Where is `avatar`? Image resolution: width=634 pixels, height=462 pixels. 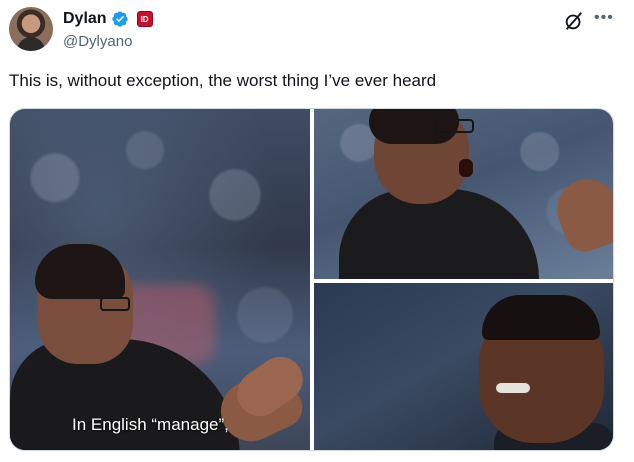
avatar is located at coordinates (31, 29).